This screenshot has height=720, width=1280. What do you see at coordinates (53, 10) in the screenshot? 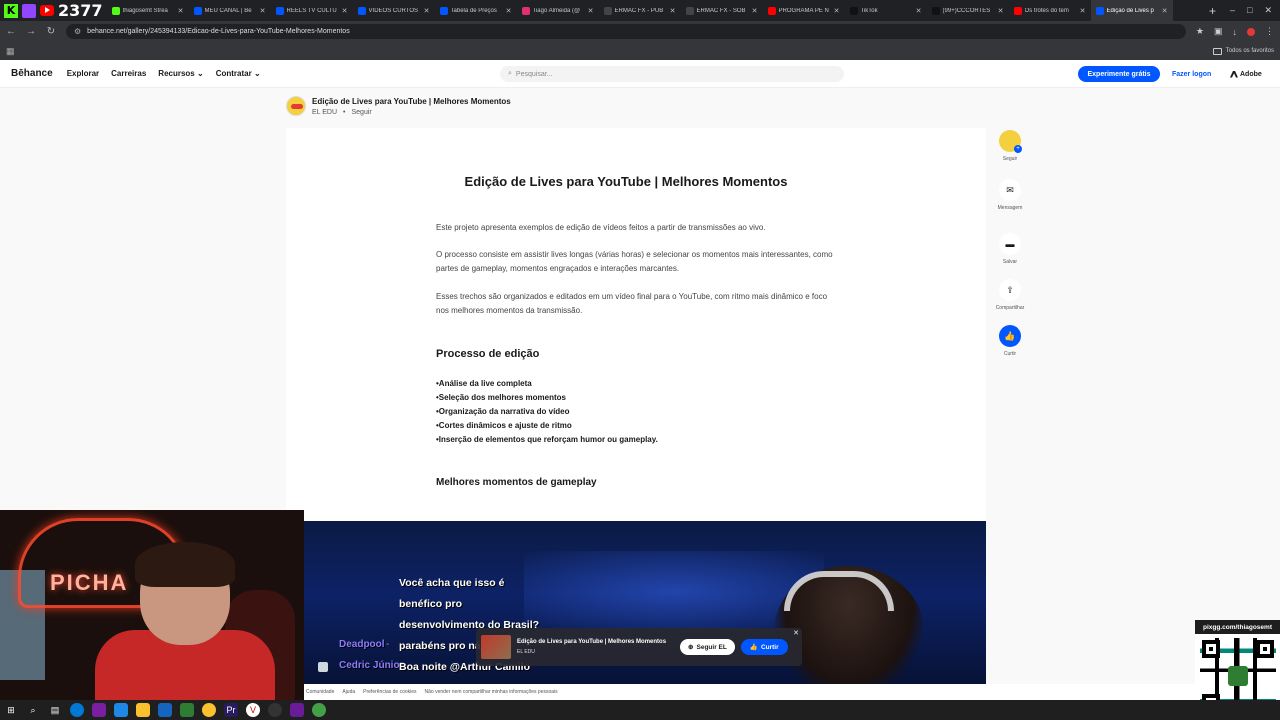
I see `stream-overlay: K 2377` at bounding box center [53, 10].